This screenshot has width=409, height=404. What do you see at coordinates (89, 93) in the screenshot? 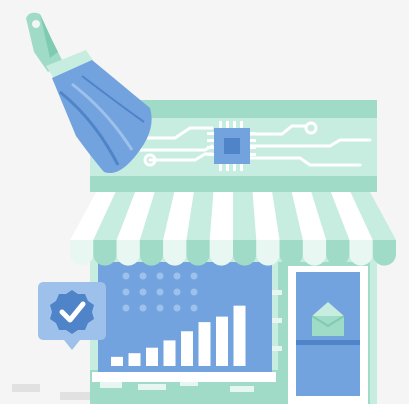
I see `paint-brush-icon` at bounding box center [89, 93].